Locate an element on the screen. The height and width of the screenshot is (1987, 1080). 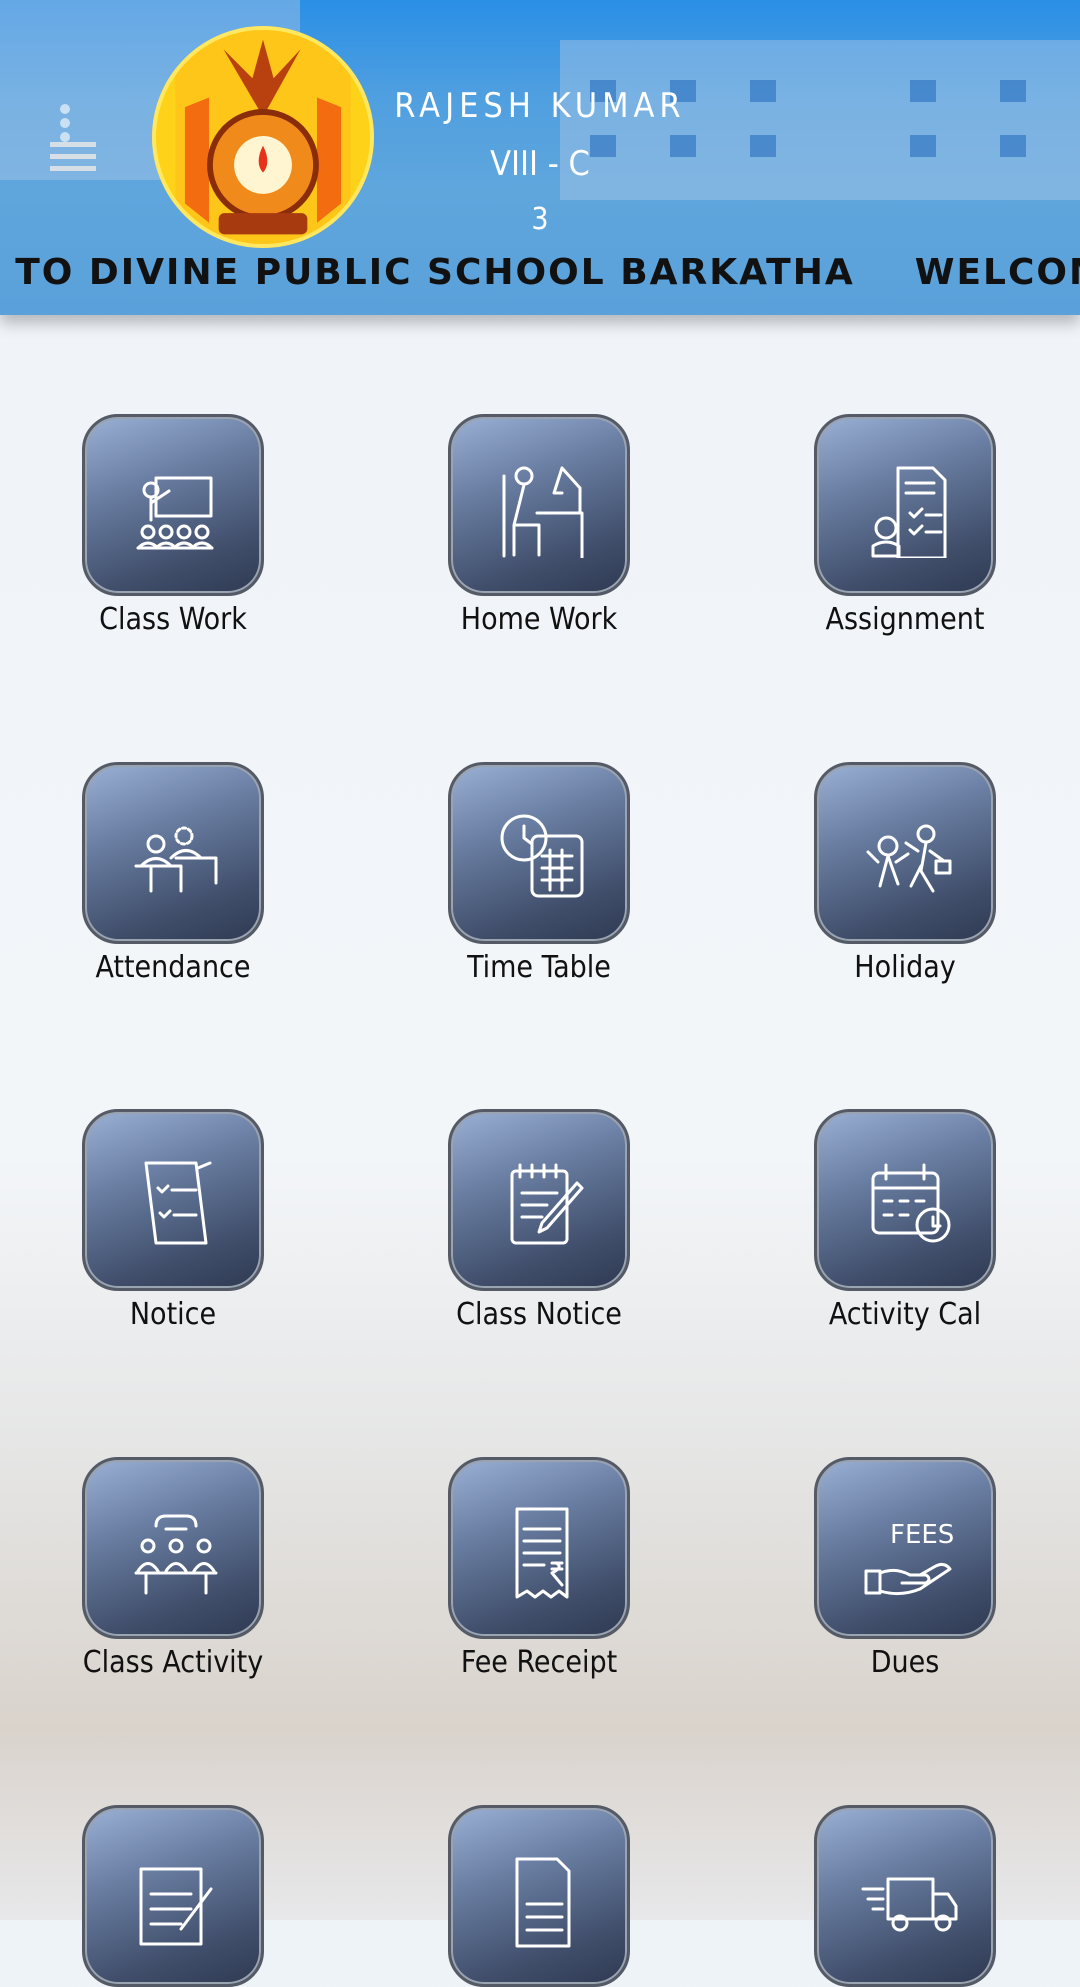
tile-class-notice is located at coordinates (539, 1200).